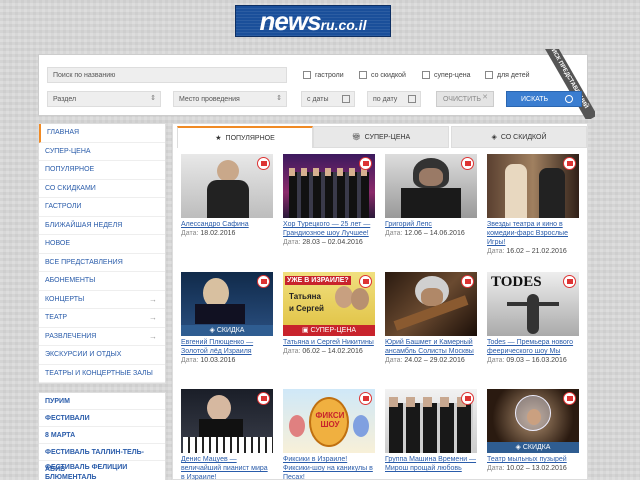  Describe the element at coordinates (102, 281) in the screenshot. I see `sidebar-item-subscriptions: АБОНЕМЕНТЫ` at that location.